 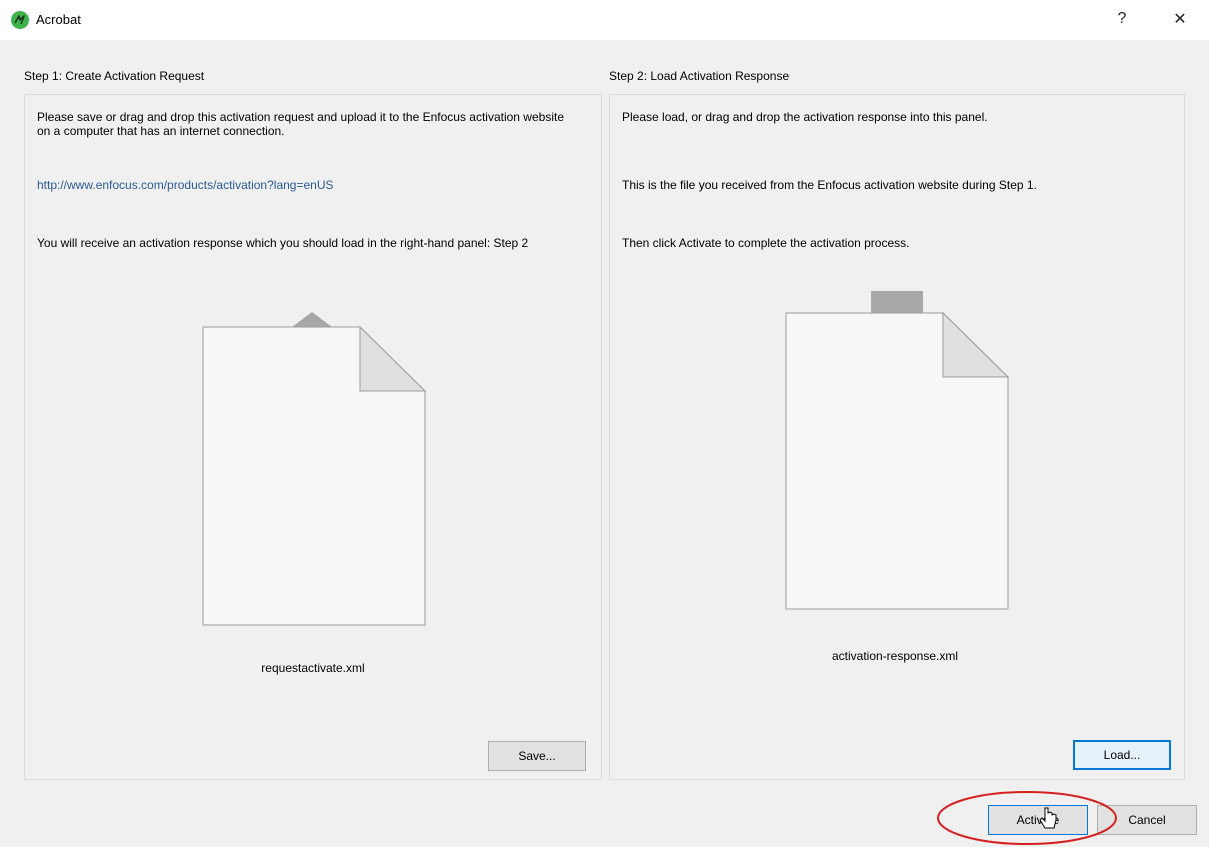 I want to click on help-button: ?, so click(x=1122, y=19).